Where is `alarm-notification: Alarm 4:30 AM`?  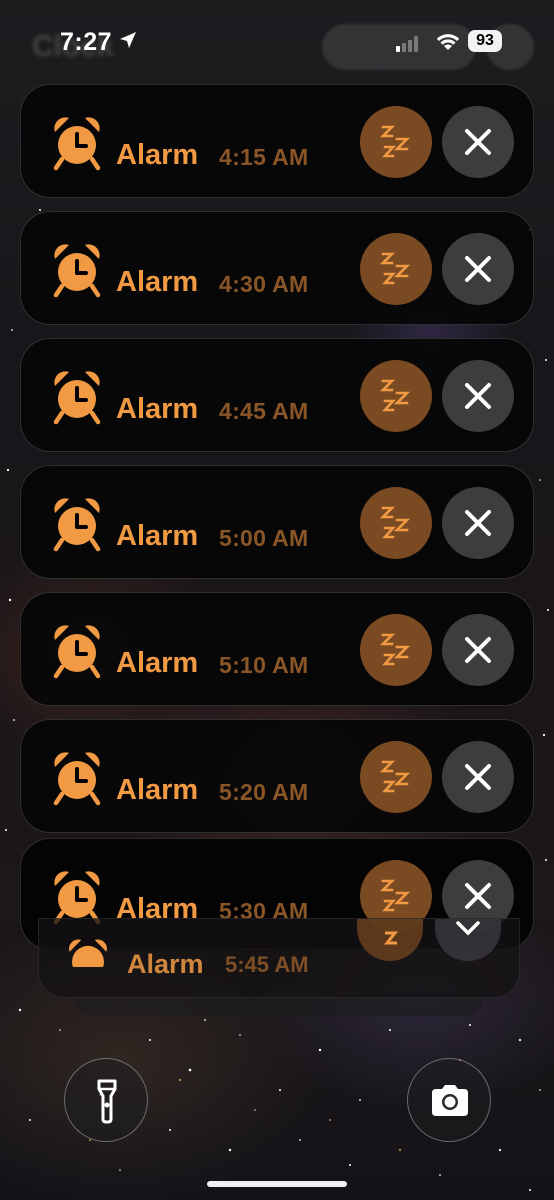
alarm-notification: Alarm 4:30 AM is located at coordinates (277, 268).